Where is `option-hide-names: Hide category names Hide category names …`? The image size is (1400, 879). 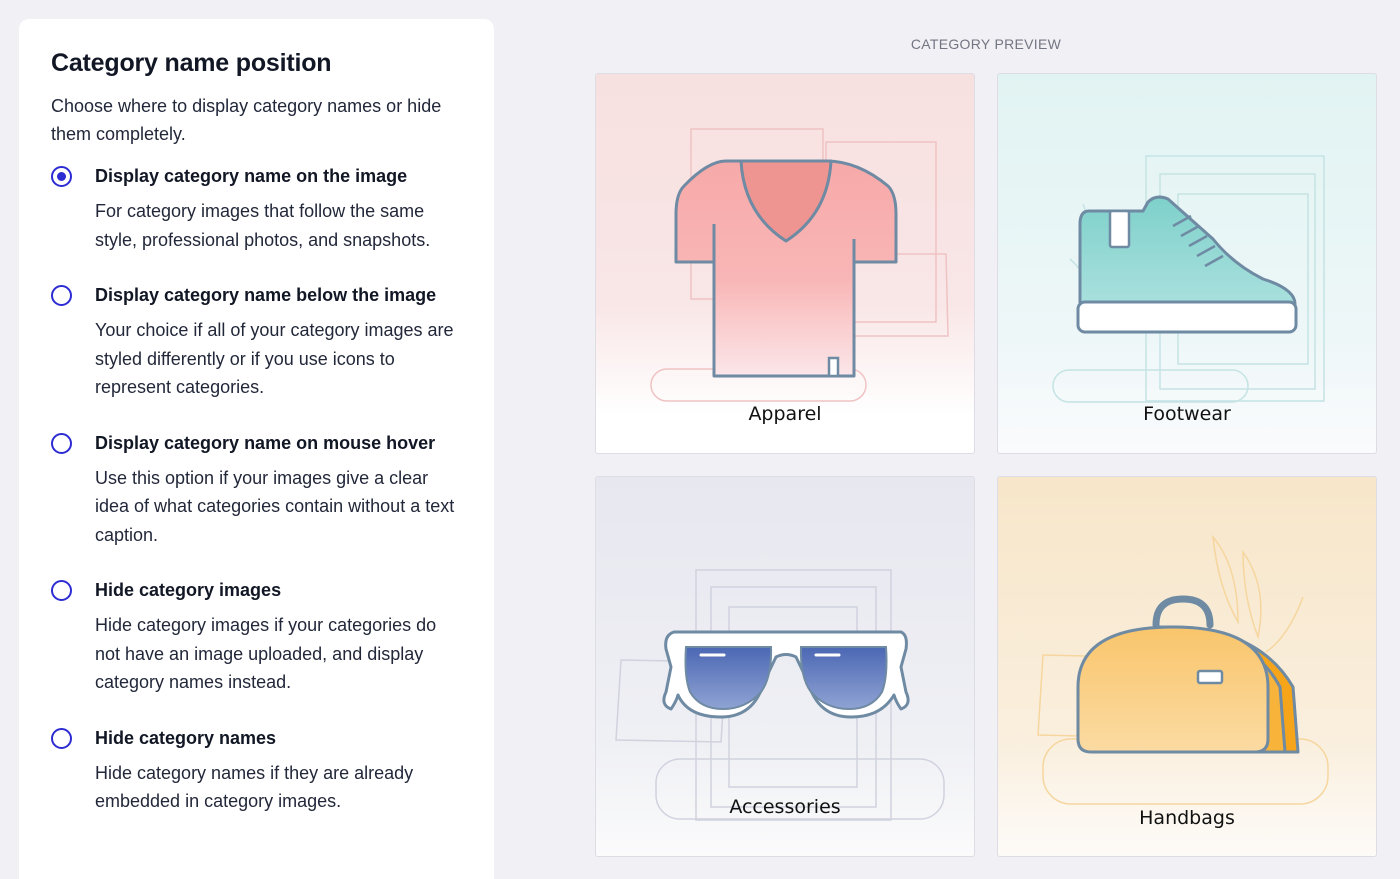
option-hide-names: Hide category names Hide category names … is located at coordinates (256, 771).